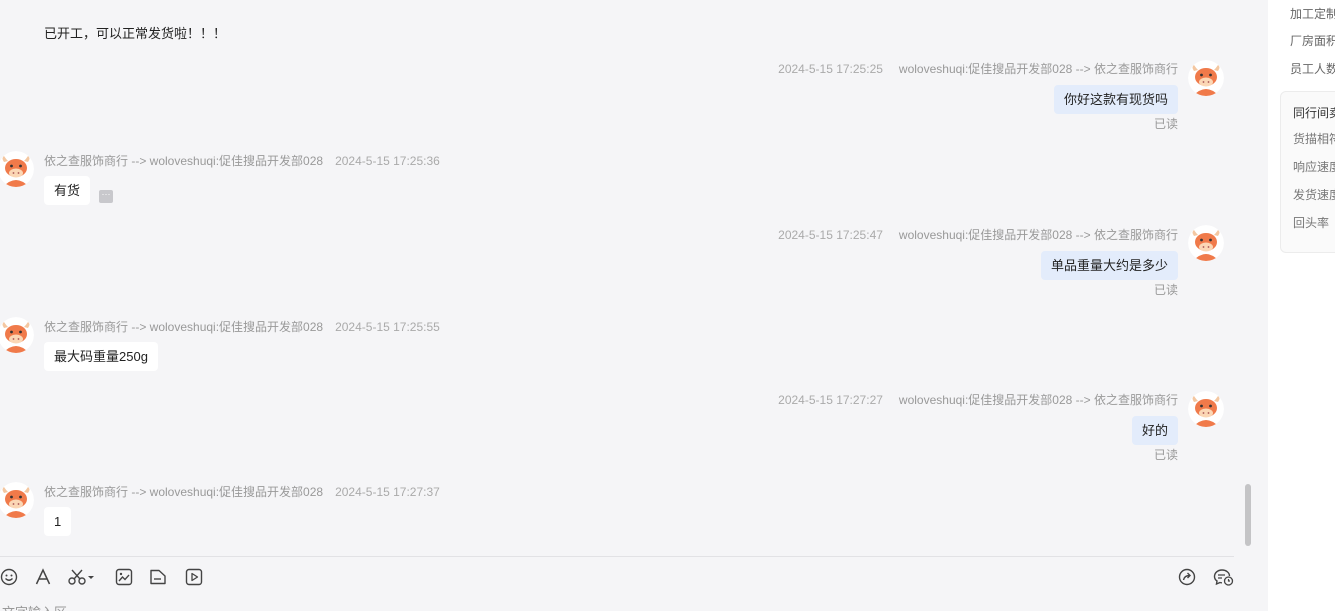  What do you see at coordinates (34, 606) in the screenshot?
I see `input-placeholder: 文字输入区` at bounding box center [34, 606].